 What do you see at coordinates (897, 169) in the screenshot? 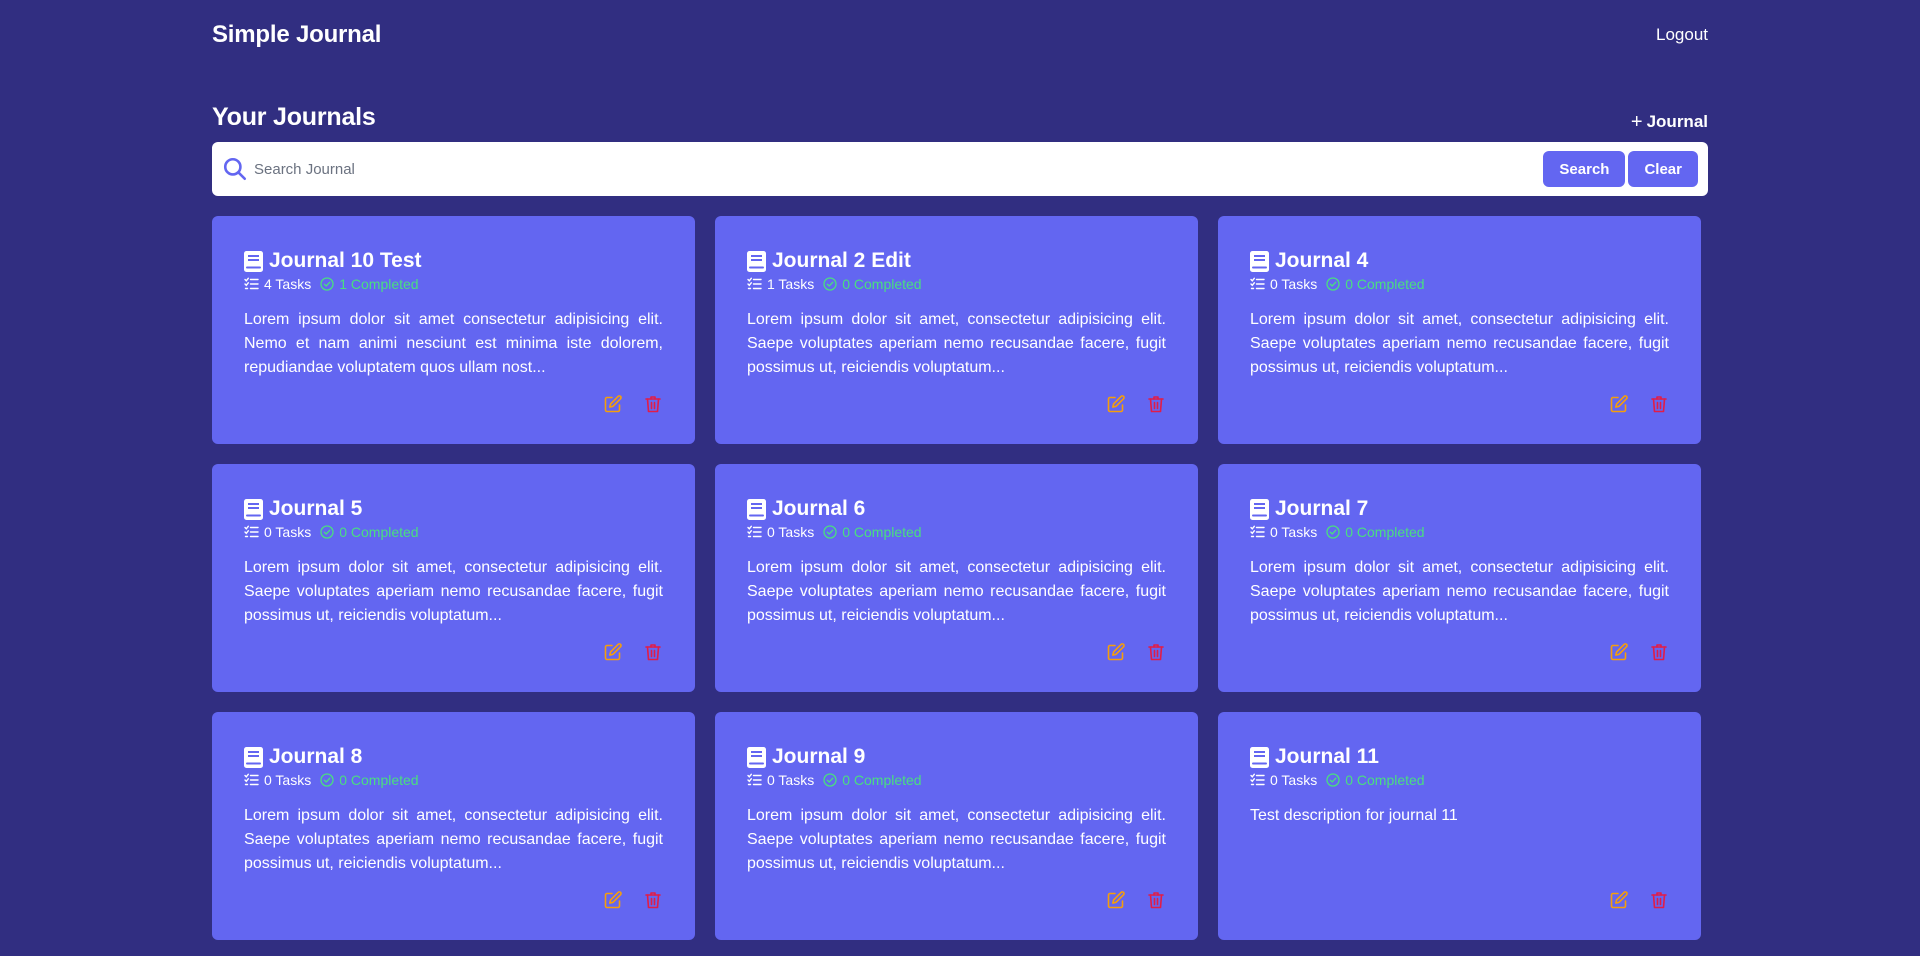
I see `search-input` at bounding box center [897, 169].